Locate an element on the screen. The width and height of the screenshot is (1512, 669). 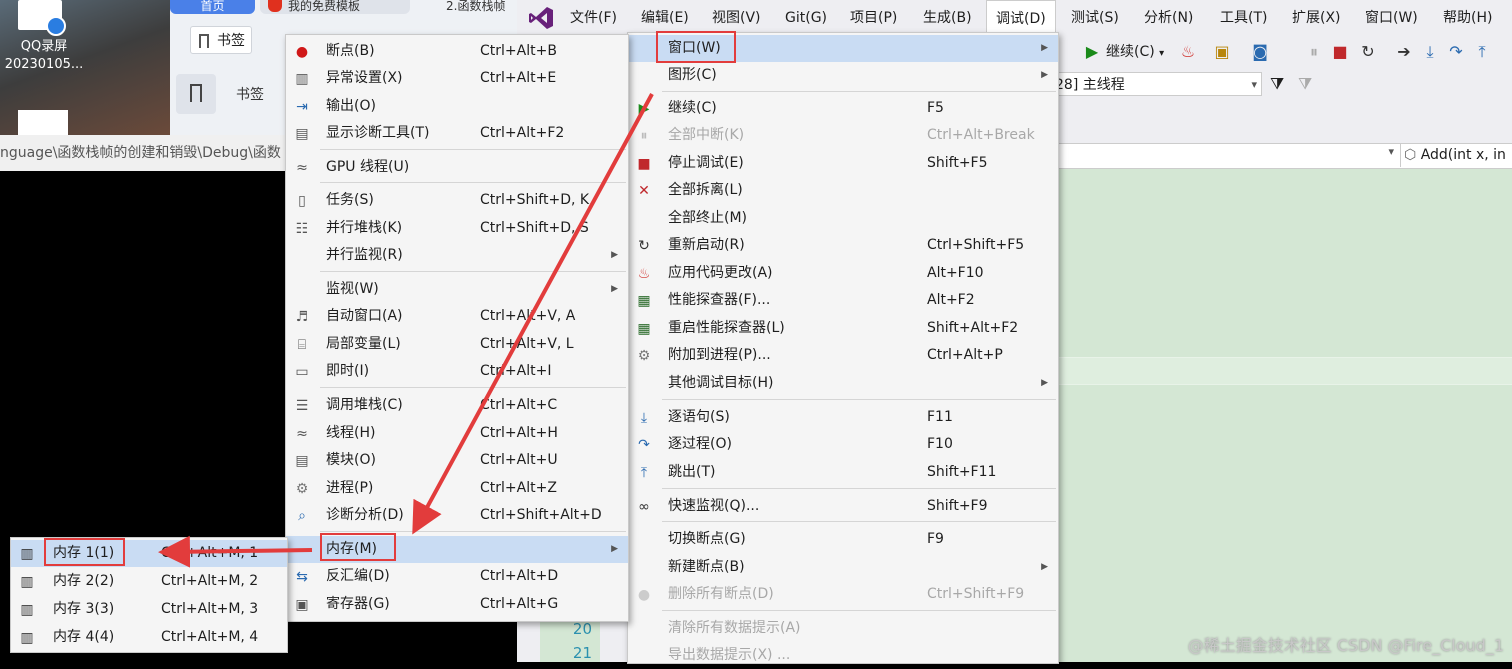
menu-item: 图形(C) ▶ is located at coordinates (843, 75).